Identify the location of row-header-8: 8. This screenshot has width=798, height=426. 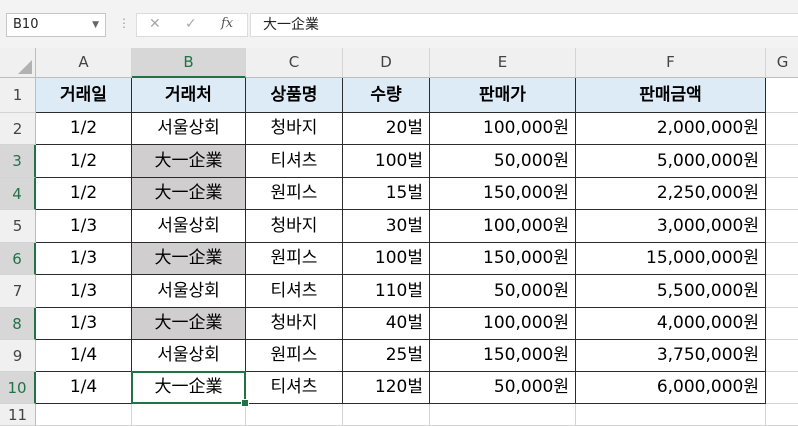
(18, 324).